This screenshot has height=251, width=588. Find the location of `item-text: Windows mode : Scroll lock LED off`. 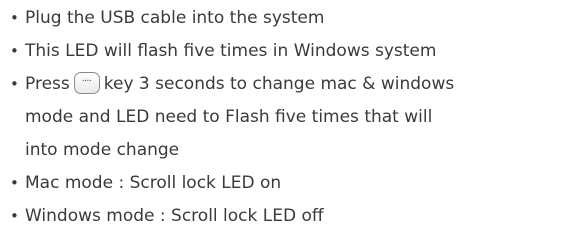

item-text: Windows mode : Scroll lock LED off is located at coordinates (174, 216).